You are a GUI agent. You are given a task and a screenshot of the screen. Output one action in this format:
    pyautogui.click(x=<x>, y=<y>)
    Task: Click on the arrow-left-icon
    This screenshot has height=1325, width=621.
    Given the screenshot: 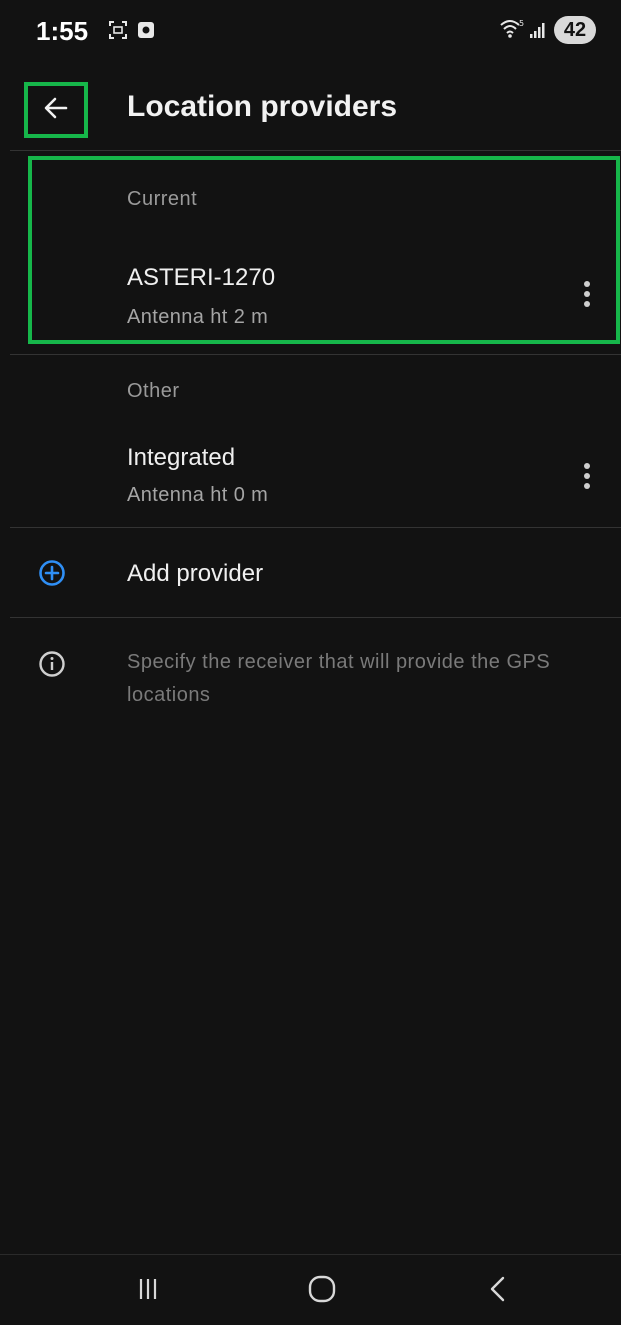 What is the action you would take?
    pyautogui.click(x=56, y=110)
    